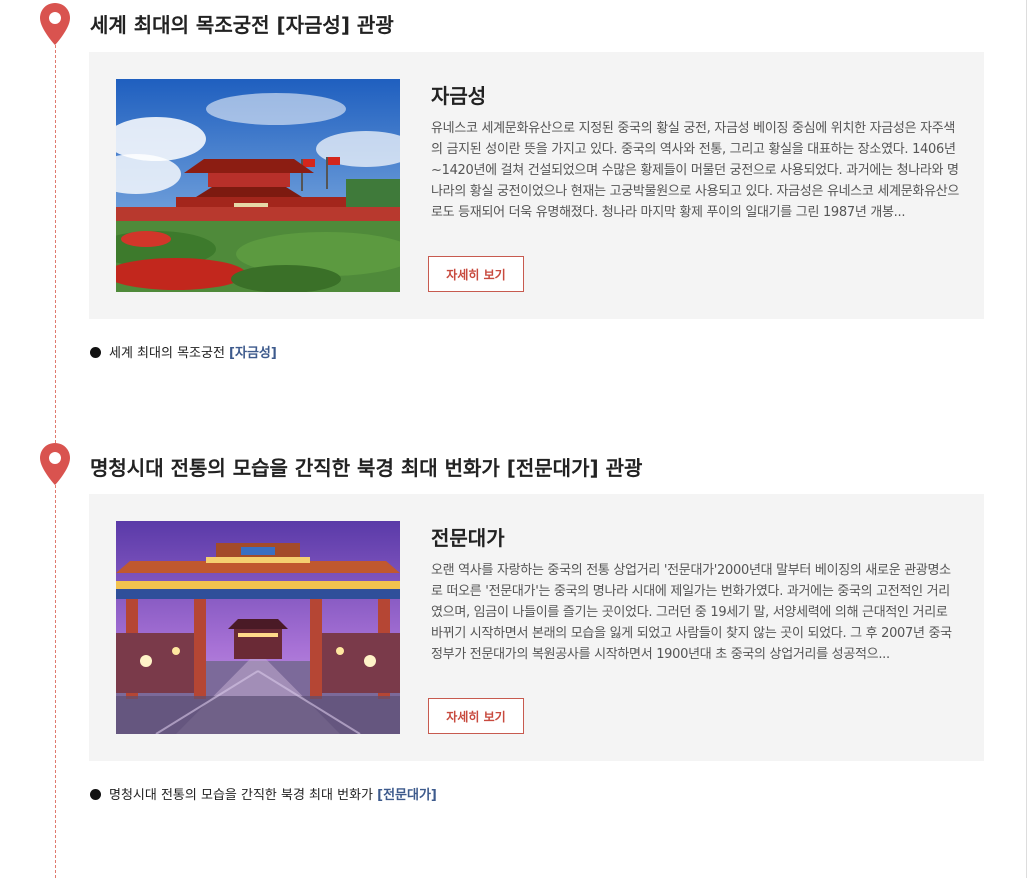 This screenshot has width=1027, height=878. I want to click on section-caption: 명청시대 전통의 모습을 간직한 북경 최대 번화가 [전문대가], so click(263, 793).